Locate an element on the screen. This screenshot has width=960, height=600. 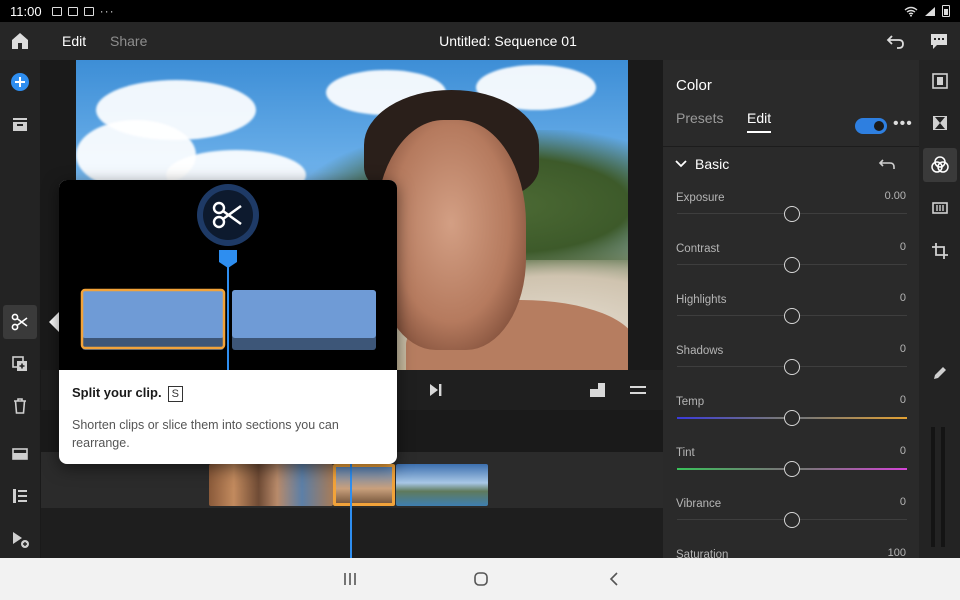
divider is located at coordinates (791, 146).